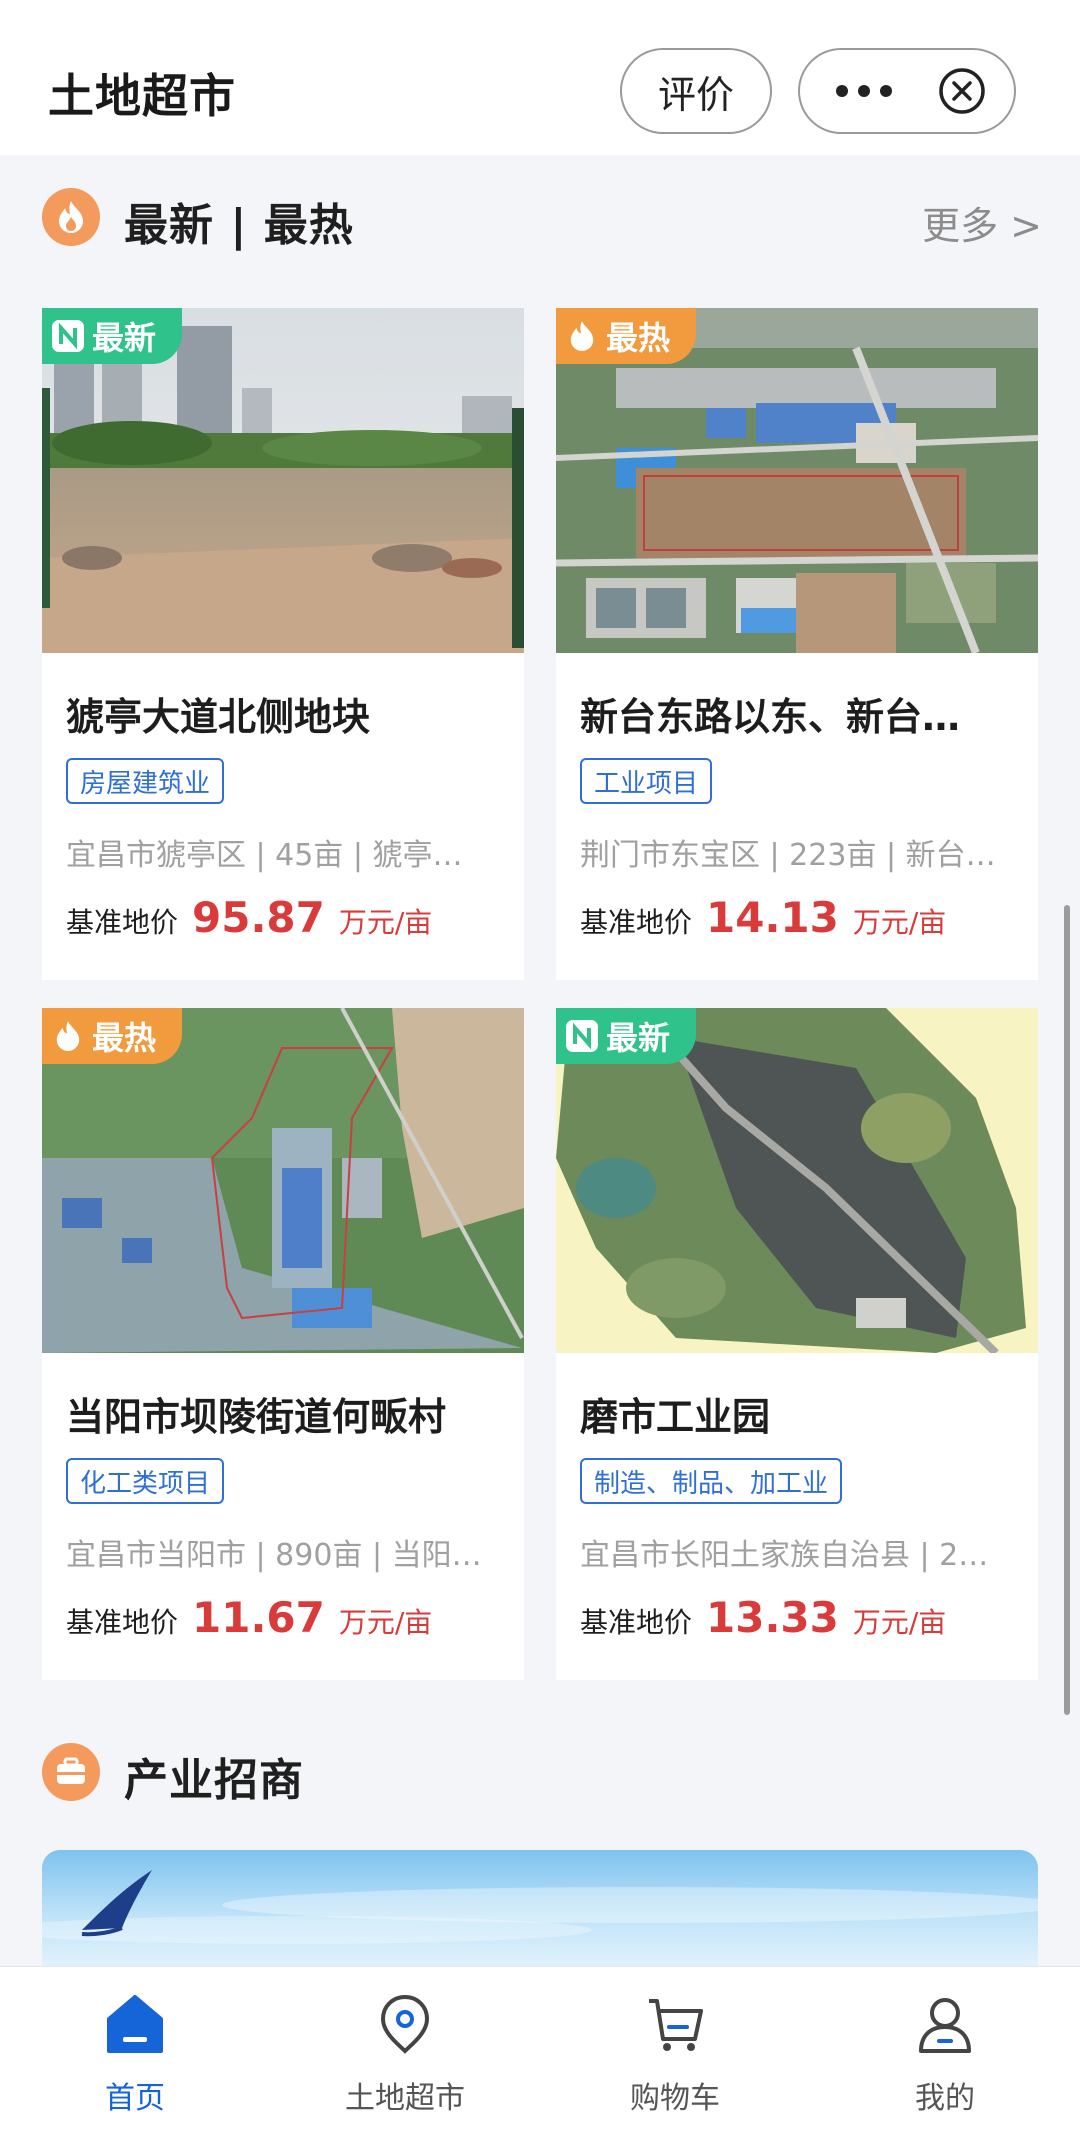  What do you see at coordinates (1067, 1310) in the screenshot?
I see `scrollbar` at bounding box center [1067, 1310].